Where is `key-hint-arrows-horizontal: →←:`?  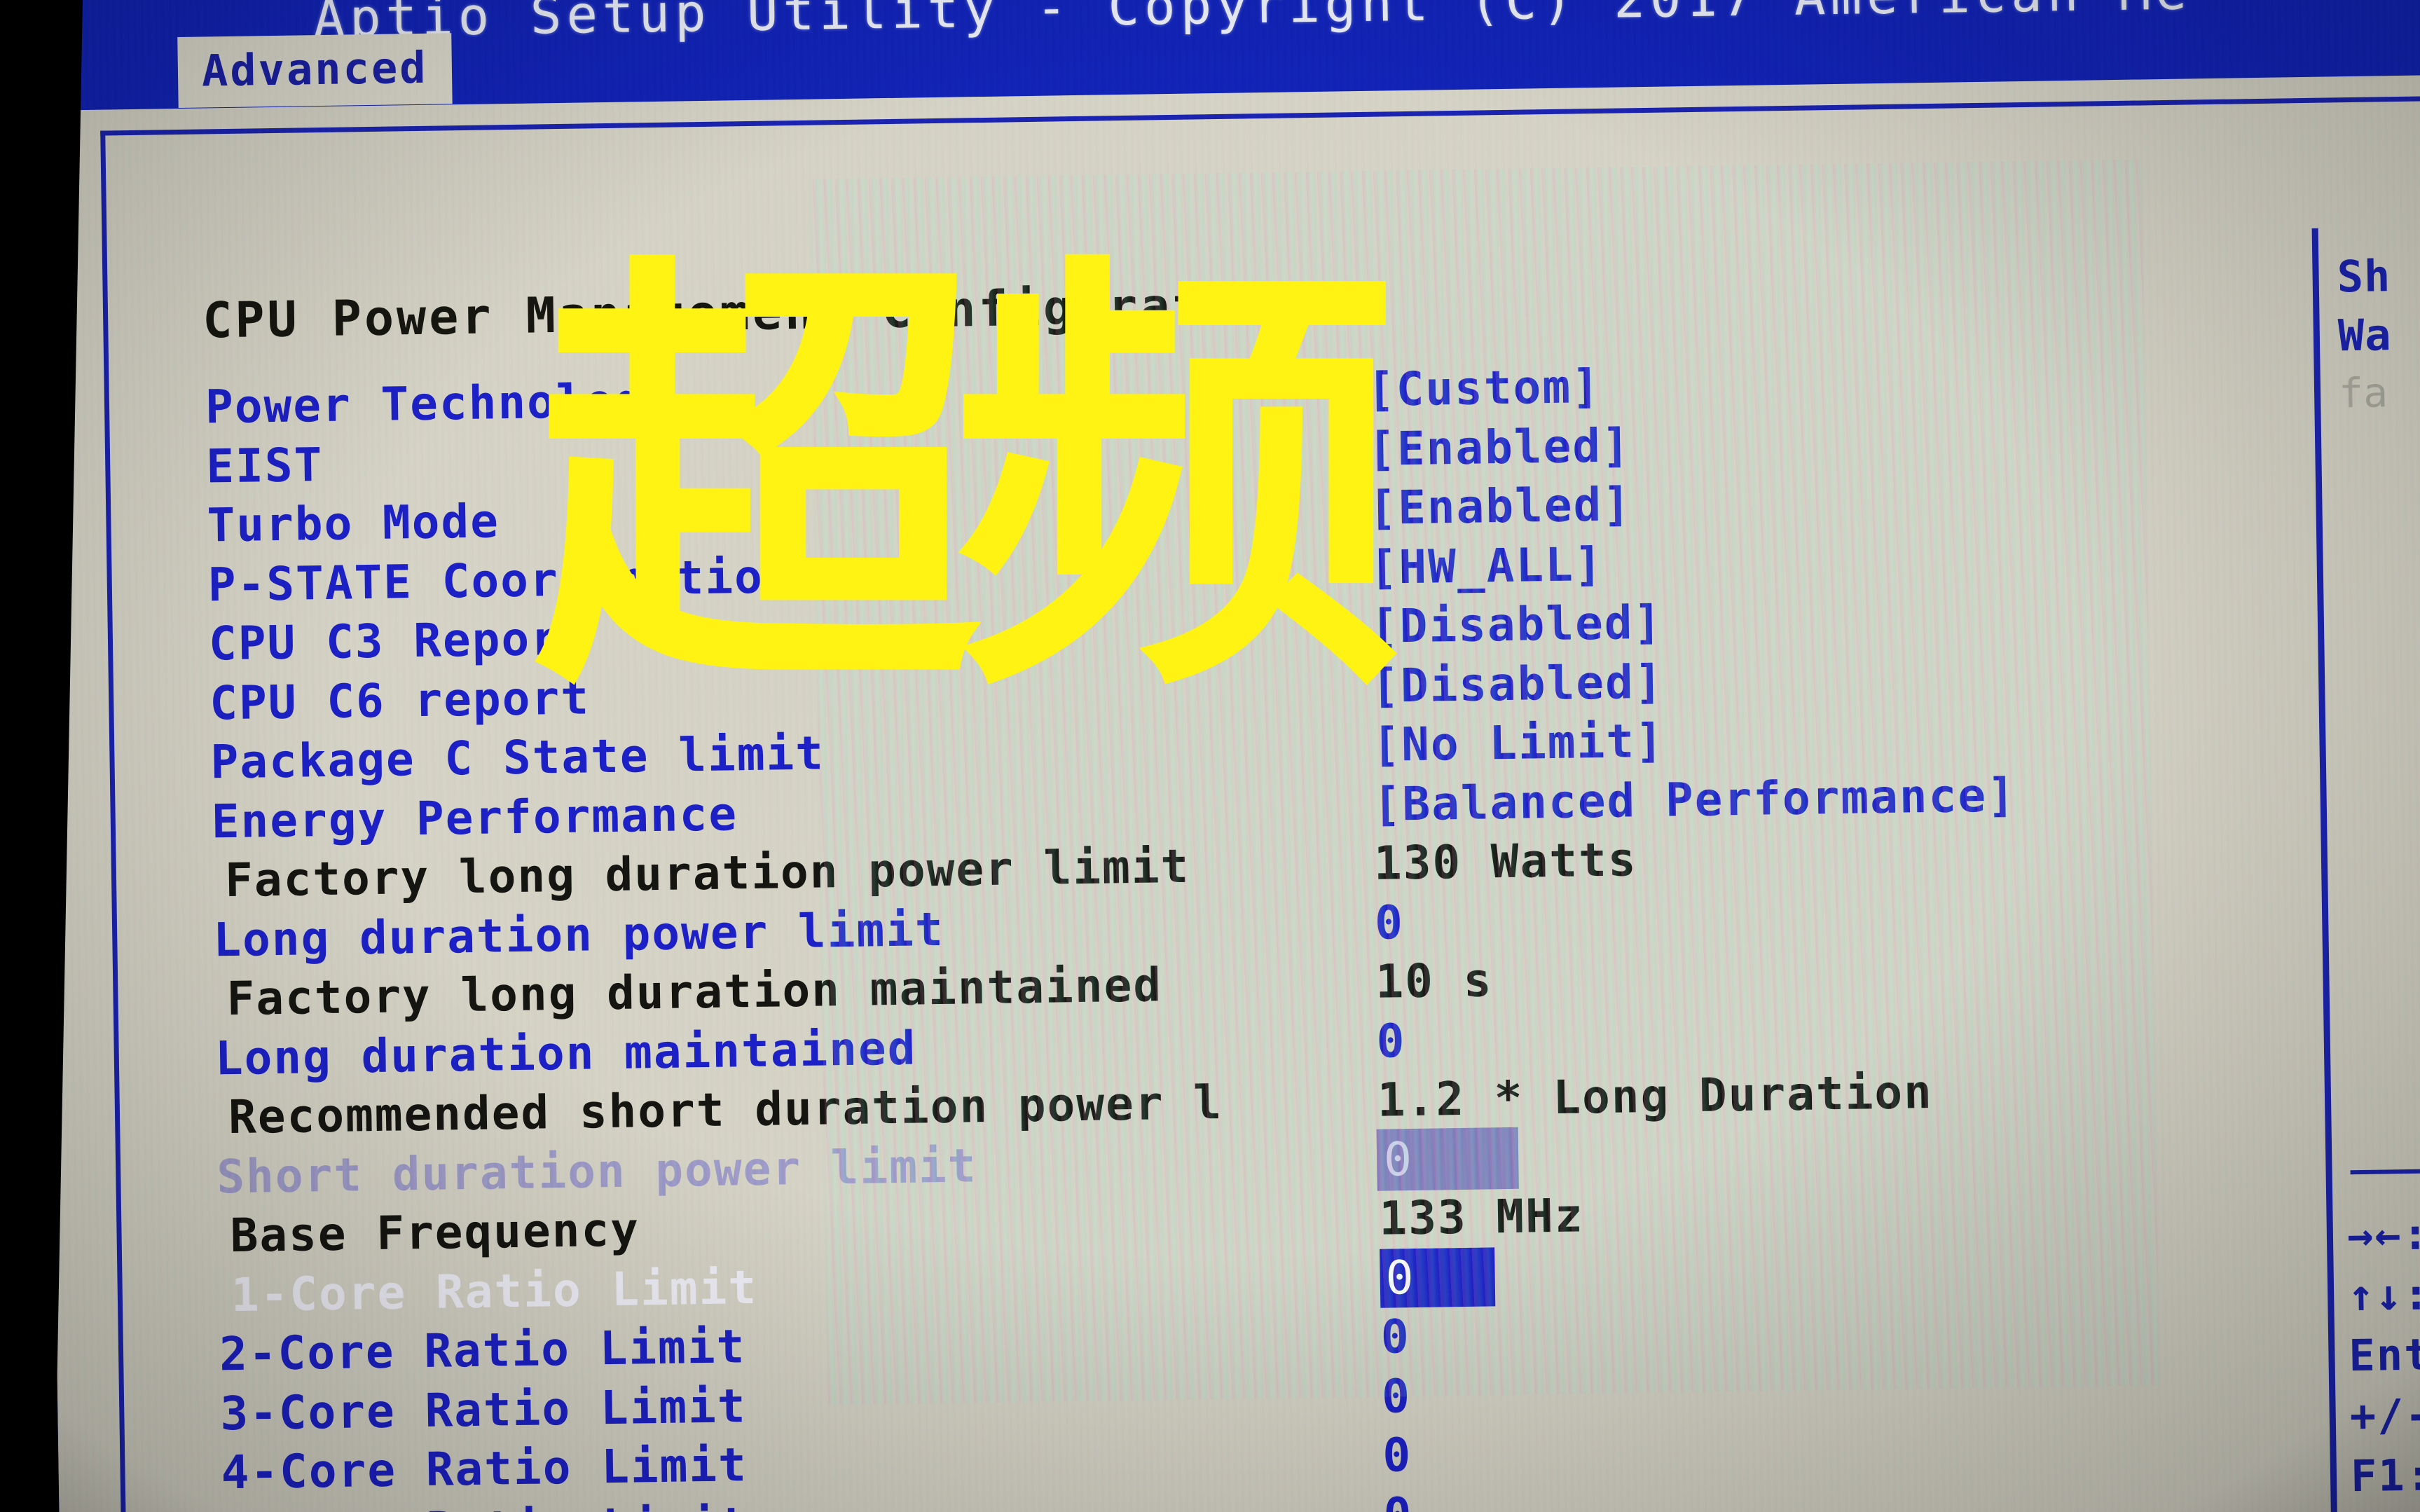 key-hint-arrows-horizontal: →←: is located at coordinates (2383, 1234).